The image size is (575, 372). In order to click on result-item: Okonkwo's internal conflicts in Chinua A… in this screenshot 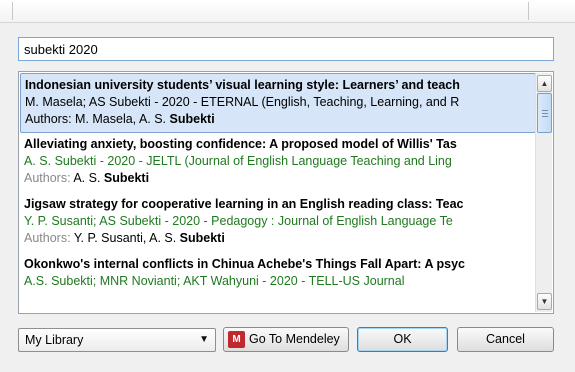, I will do `click(278, 282)`.